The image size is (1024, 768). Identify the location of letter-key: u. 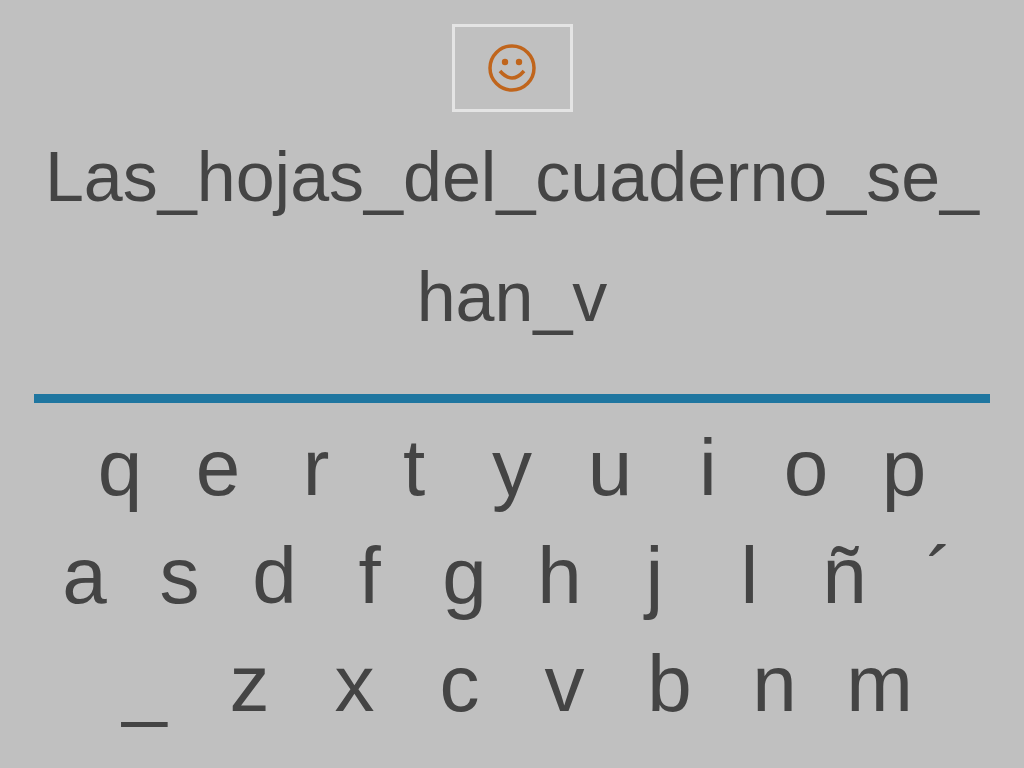
(610, 468).